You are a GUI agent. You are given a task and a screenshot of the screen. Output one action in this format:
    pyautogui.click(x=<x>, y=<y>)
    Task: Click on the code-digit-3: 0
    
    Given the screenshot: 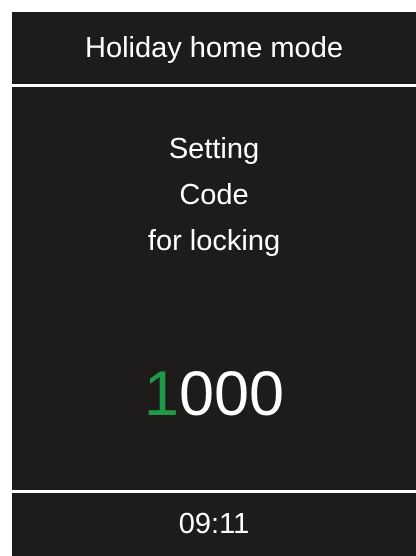 What is the action you would take?
    pyautogui.click(x=231, y=394)
    